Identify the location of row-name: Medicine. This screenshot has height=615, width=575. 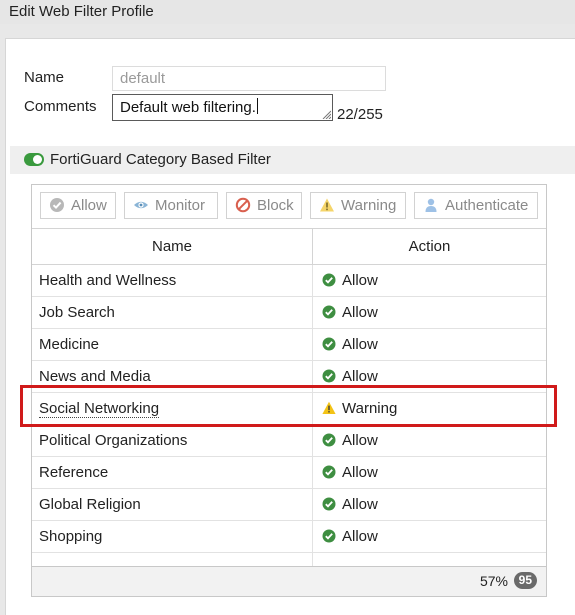
(69, 344).